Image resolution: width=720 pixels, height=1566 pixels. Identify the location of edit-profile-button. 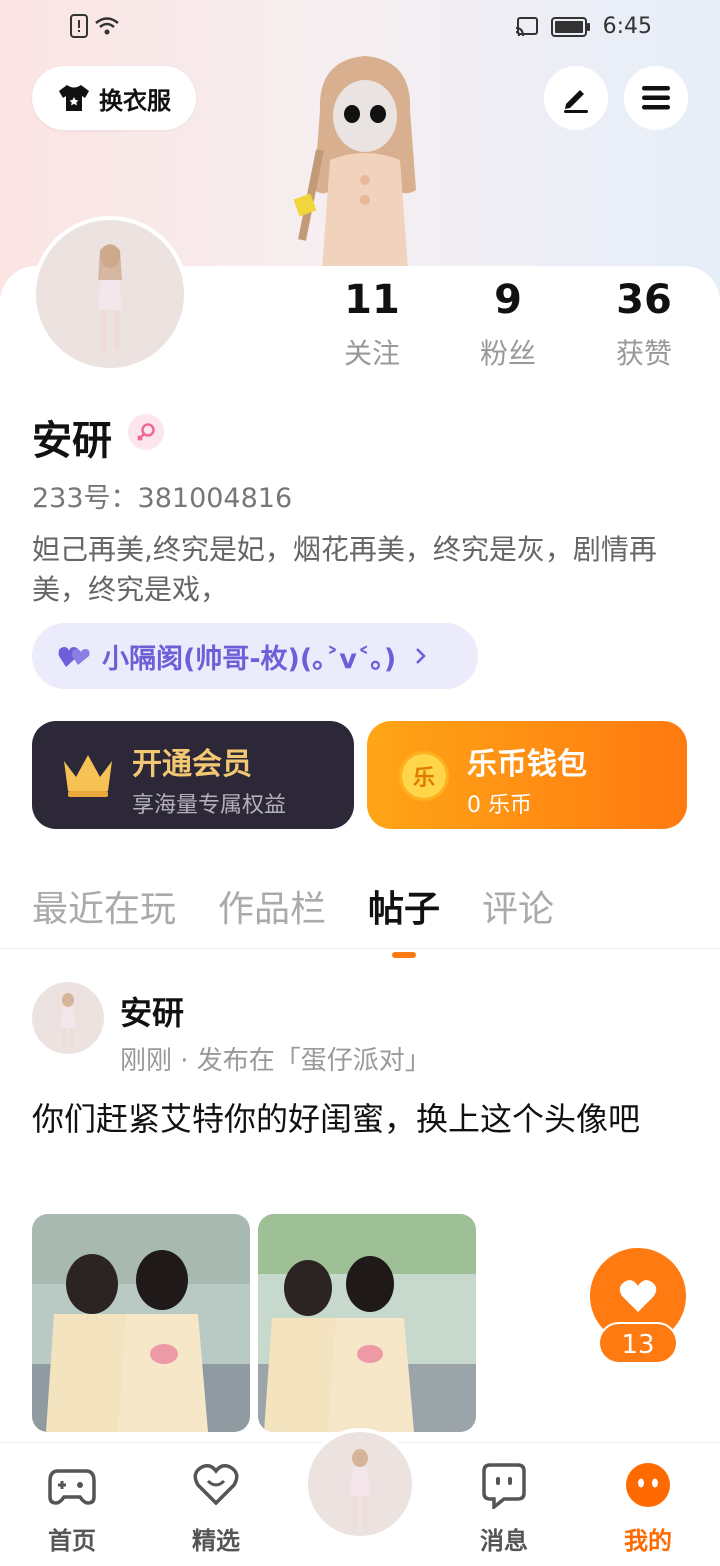
(576, 98).